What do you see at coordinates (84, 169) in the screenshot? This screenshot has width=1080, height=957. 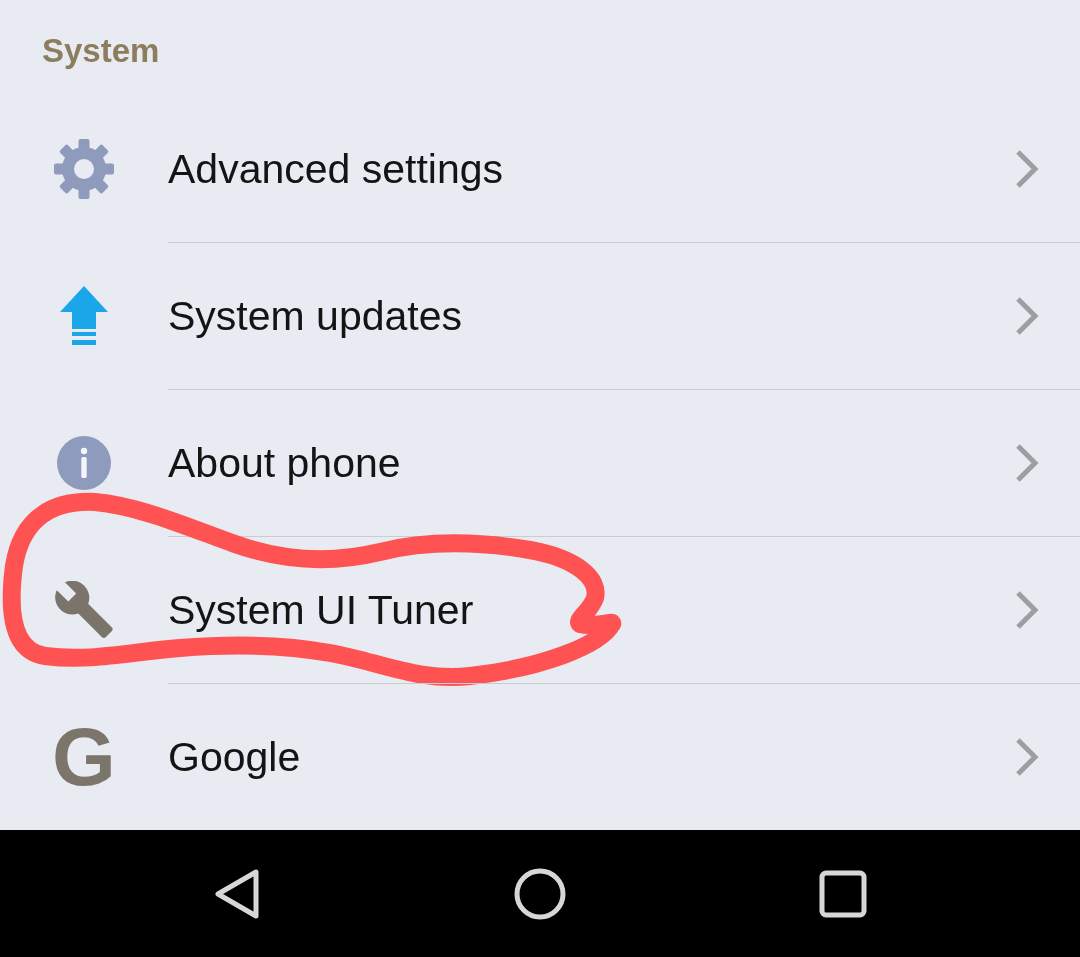 I see `gear-icon` at bounding box center [84, 169].